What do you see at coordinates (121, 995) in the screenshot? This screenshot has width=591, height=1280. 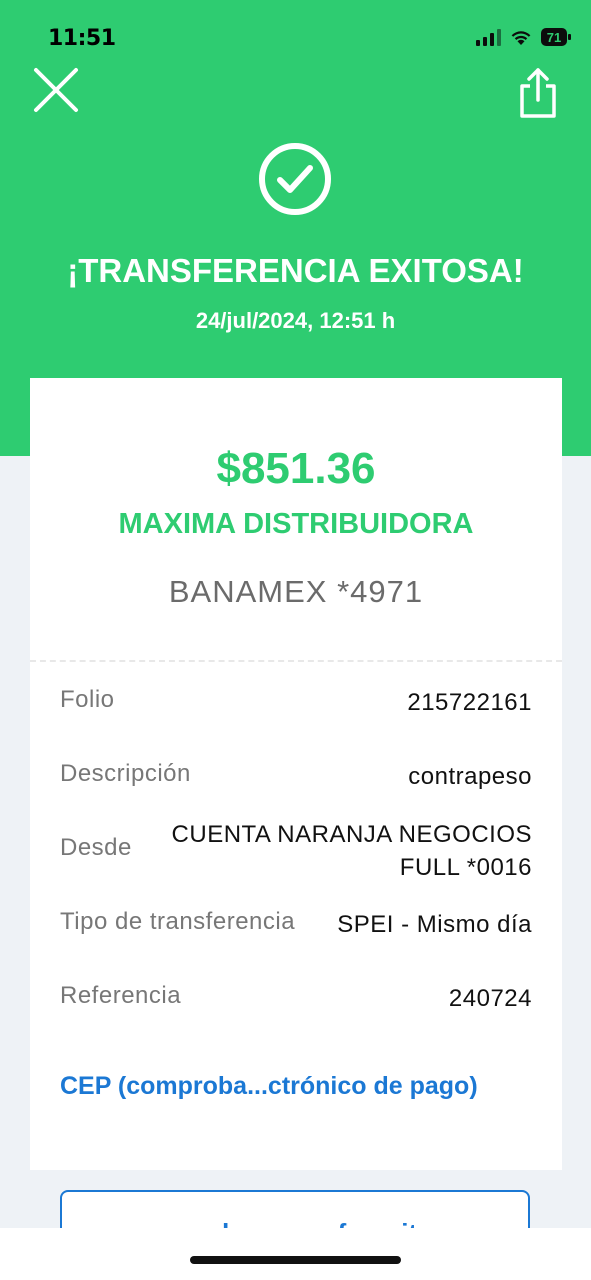 I see `detail-label: Referencia` at bounding box center [121, 995].